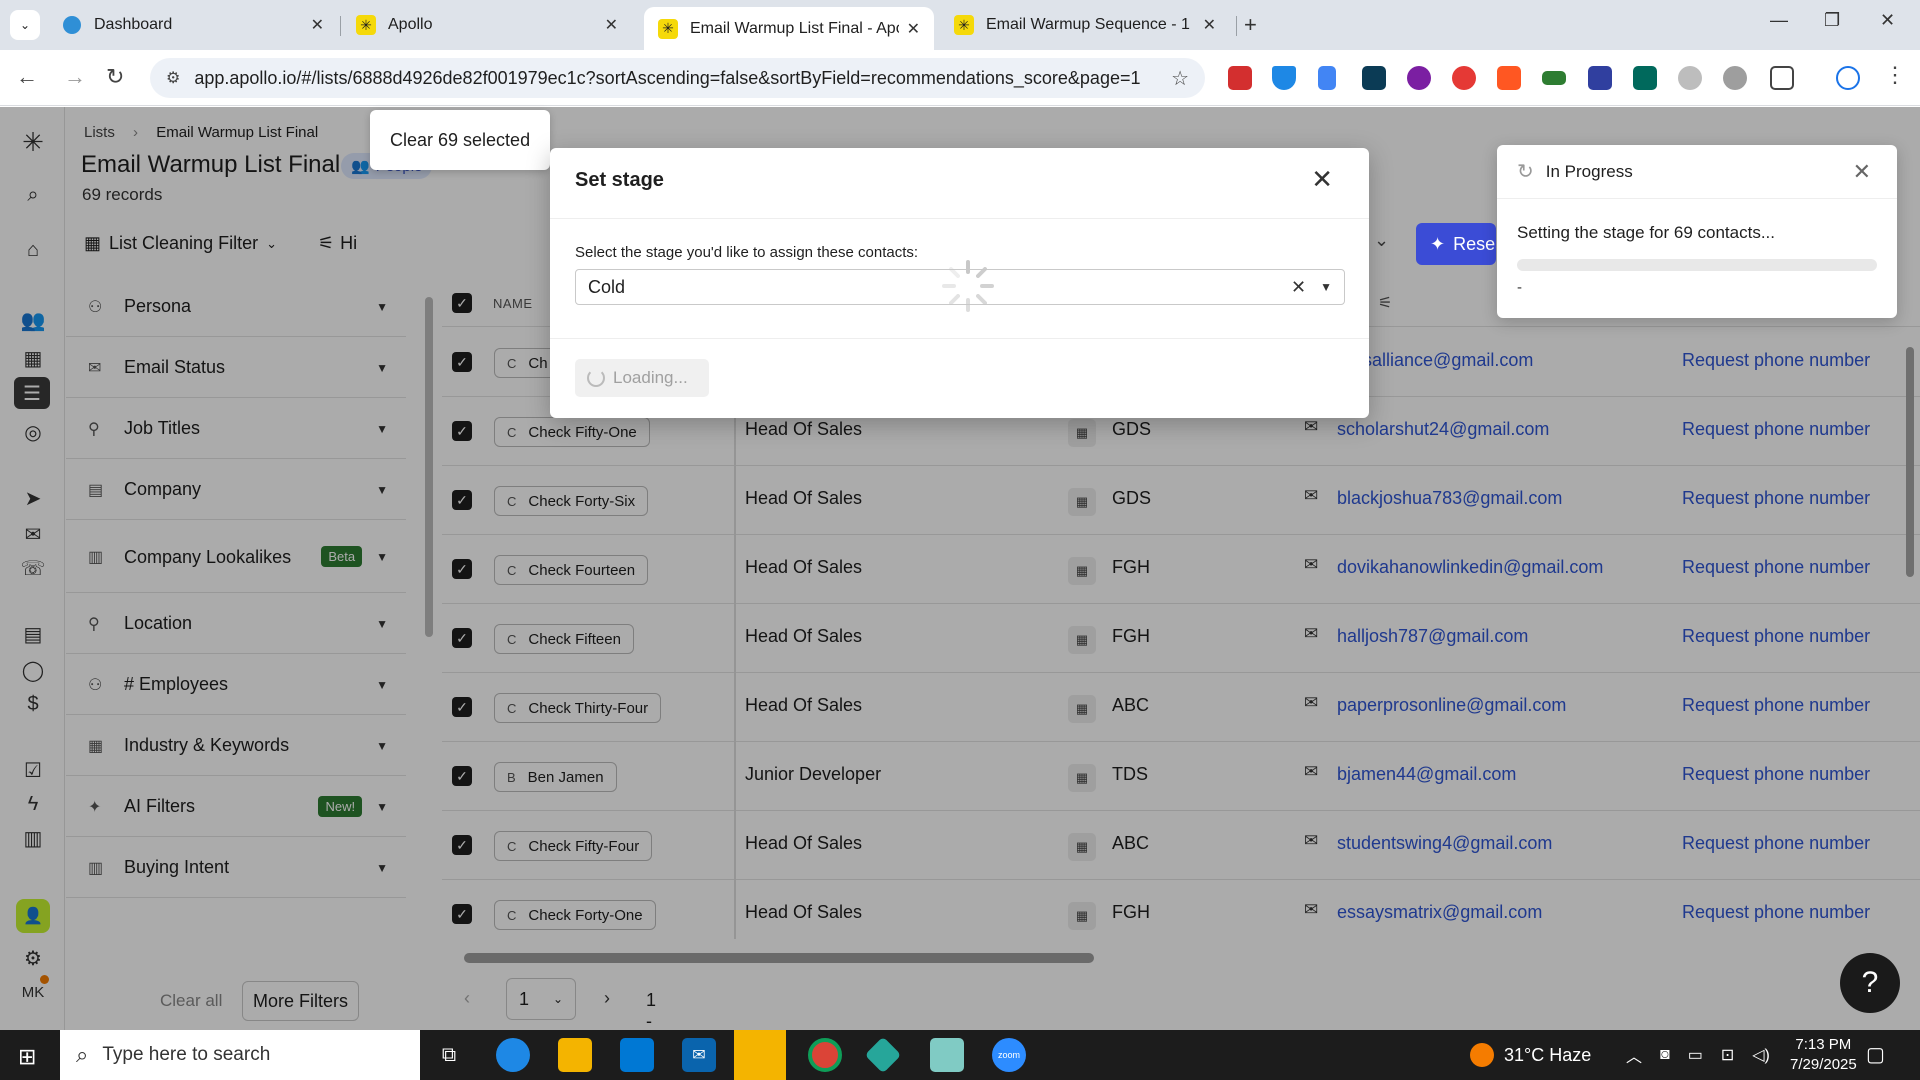 The width and height of the screenshot is (1920, 1080). I want to click on docs-extension-icon, so click(1327, 78).